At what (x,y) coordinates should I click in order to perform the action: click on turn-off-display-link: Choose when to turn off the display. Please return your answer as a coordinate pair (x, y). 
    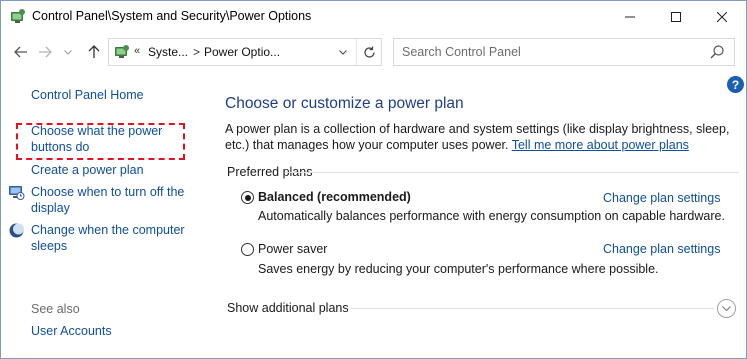
    Looking at the image, I should click on (111, 200).